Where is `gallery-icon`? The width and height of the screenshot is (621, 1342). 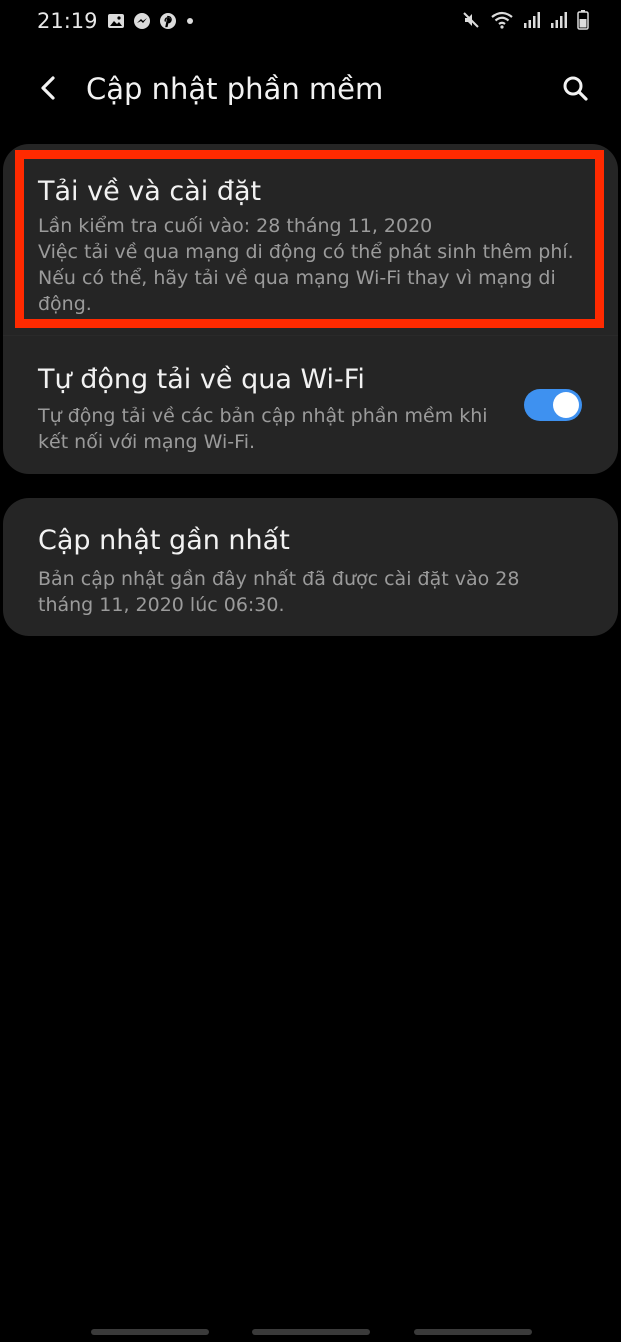
gallery-icon is located at coordinates (116, 21).